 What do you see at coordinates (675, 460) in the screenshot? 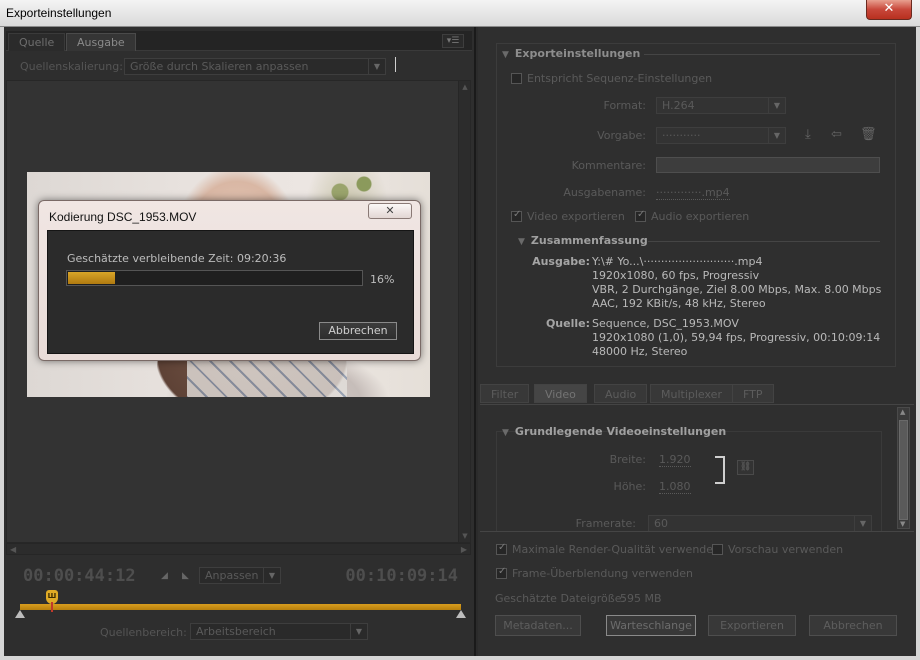
I see `width-value: 1.920` at bounding box center [675, 460].